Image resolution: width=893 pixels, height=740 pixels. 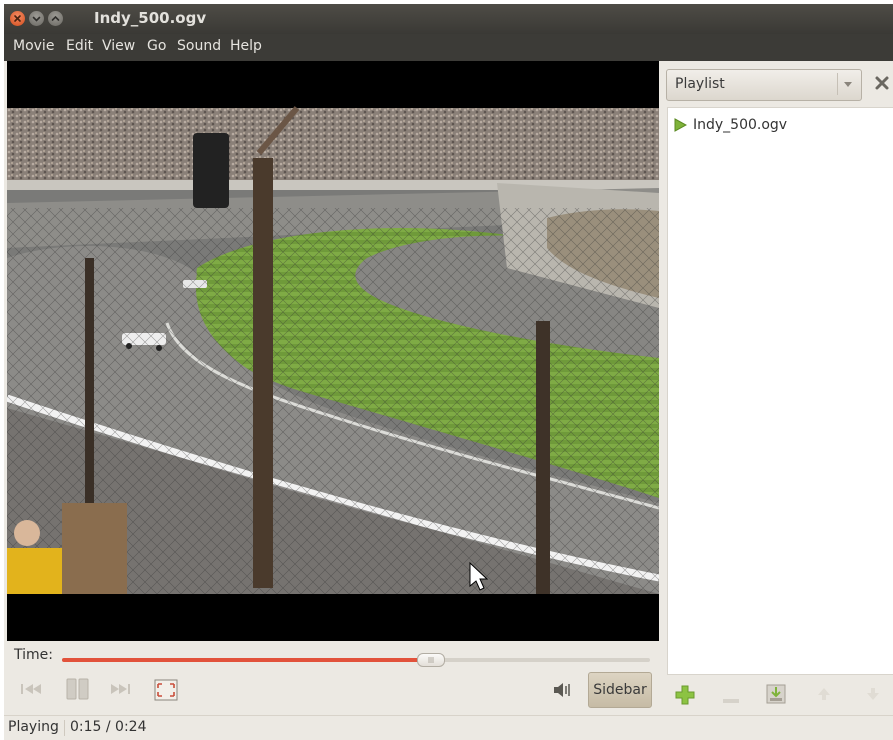 I want to click on playback-time: 0:15 / 0:24, so click(x=108, y=727).